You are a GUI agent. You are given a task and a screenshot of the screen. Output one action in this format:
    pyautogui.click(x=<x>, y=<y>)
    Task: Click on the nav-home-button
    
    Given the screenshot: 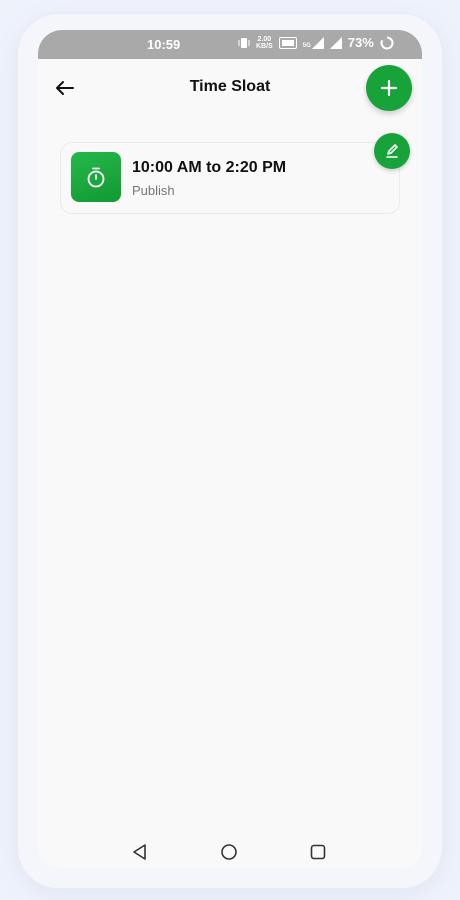 What is the action you would take?
    pyautogui.click(x=229, y=852)
    